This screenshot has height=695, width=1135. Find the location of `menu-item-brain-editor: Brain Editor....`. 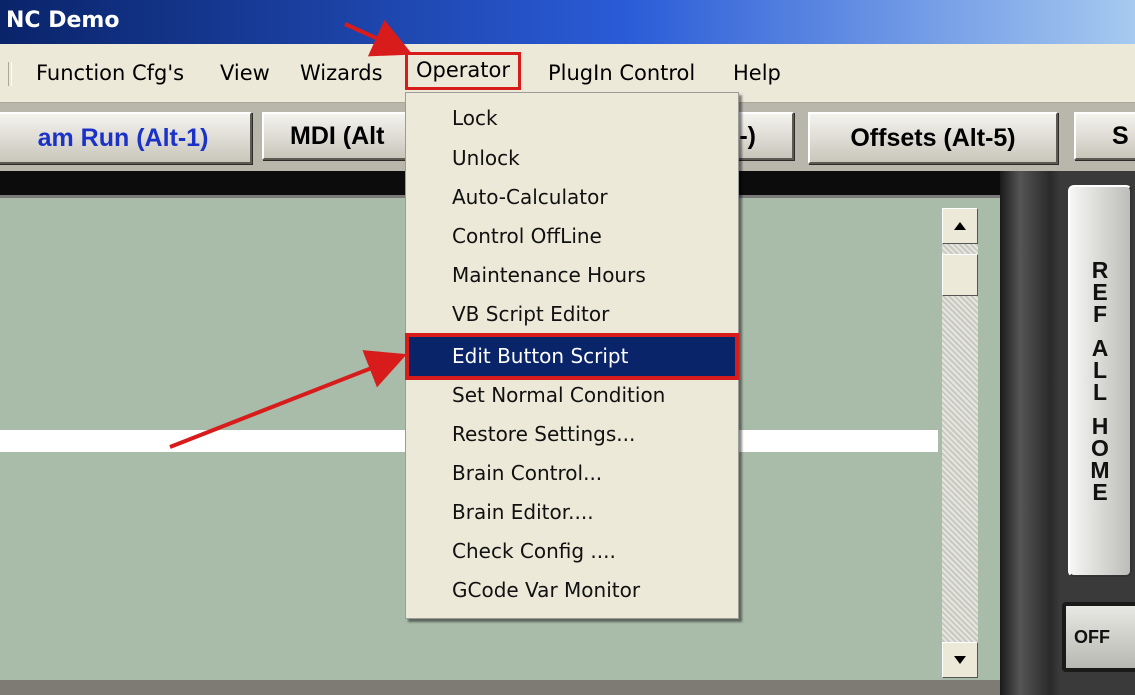

menu-item-brain-editor: Brain Editor.... is located at coordinates (572, 512).